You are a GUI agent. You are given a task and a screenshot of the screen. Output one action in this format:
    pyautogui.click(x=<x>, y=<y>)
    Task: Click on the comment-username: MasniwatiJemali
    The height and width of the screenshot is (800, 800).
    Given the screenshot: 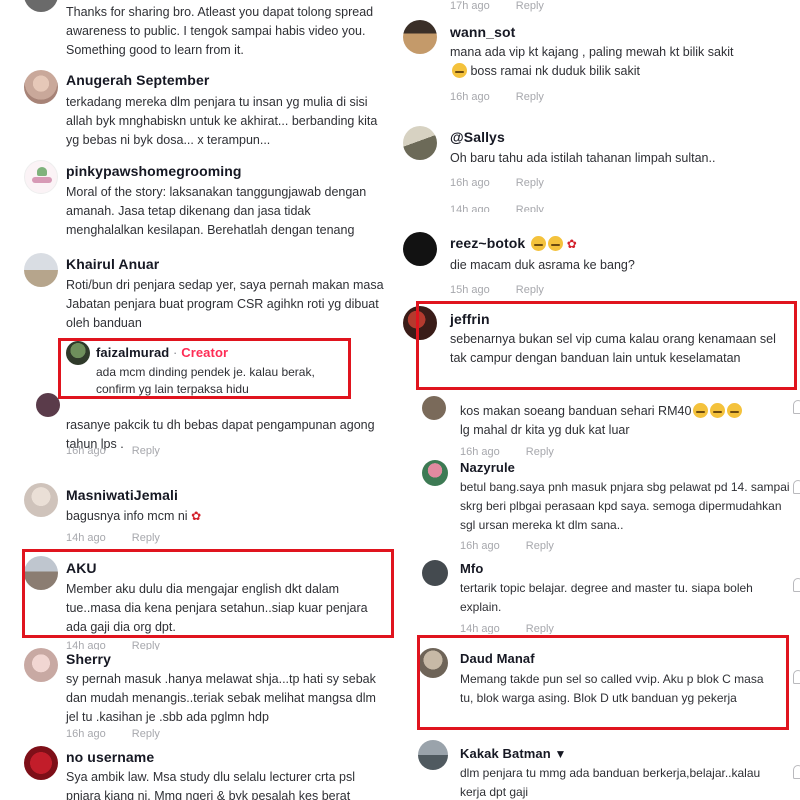 What is the action you would take?
    pyautogui.click(x=122, y=495)
    